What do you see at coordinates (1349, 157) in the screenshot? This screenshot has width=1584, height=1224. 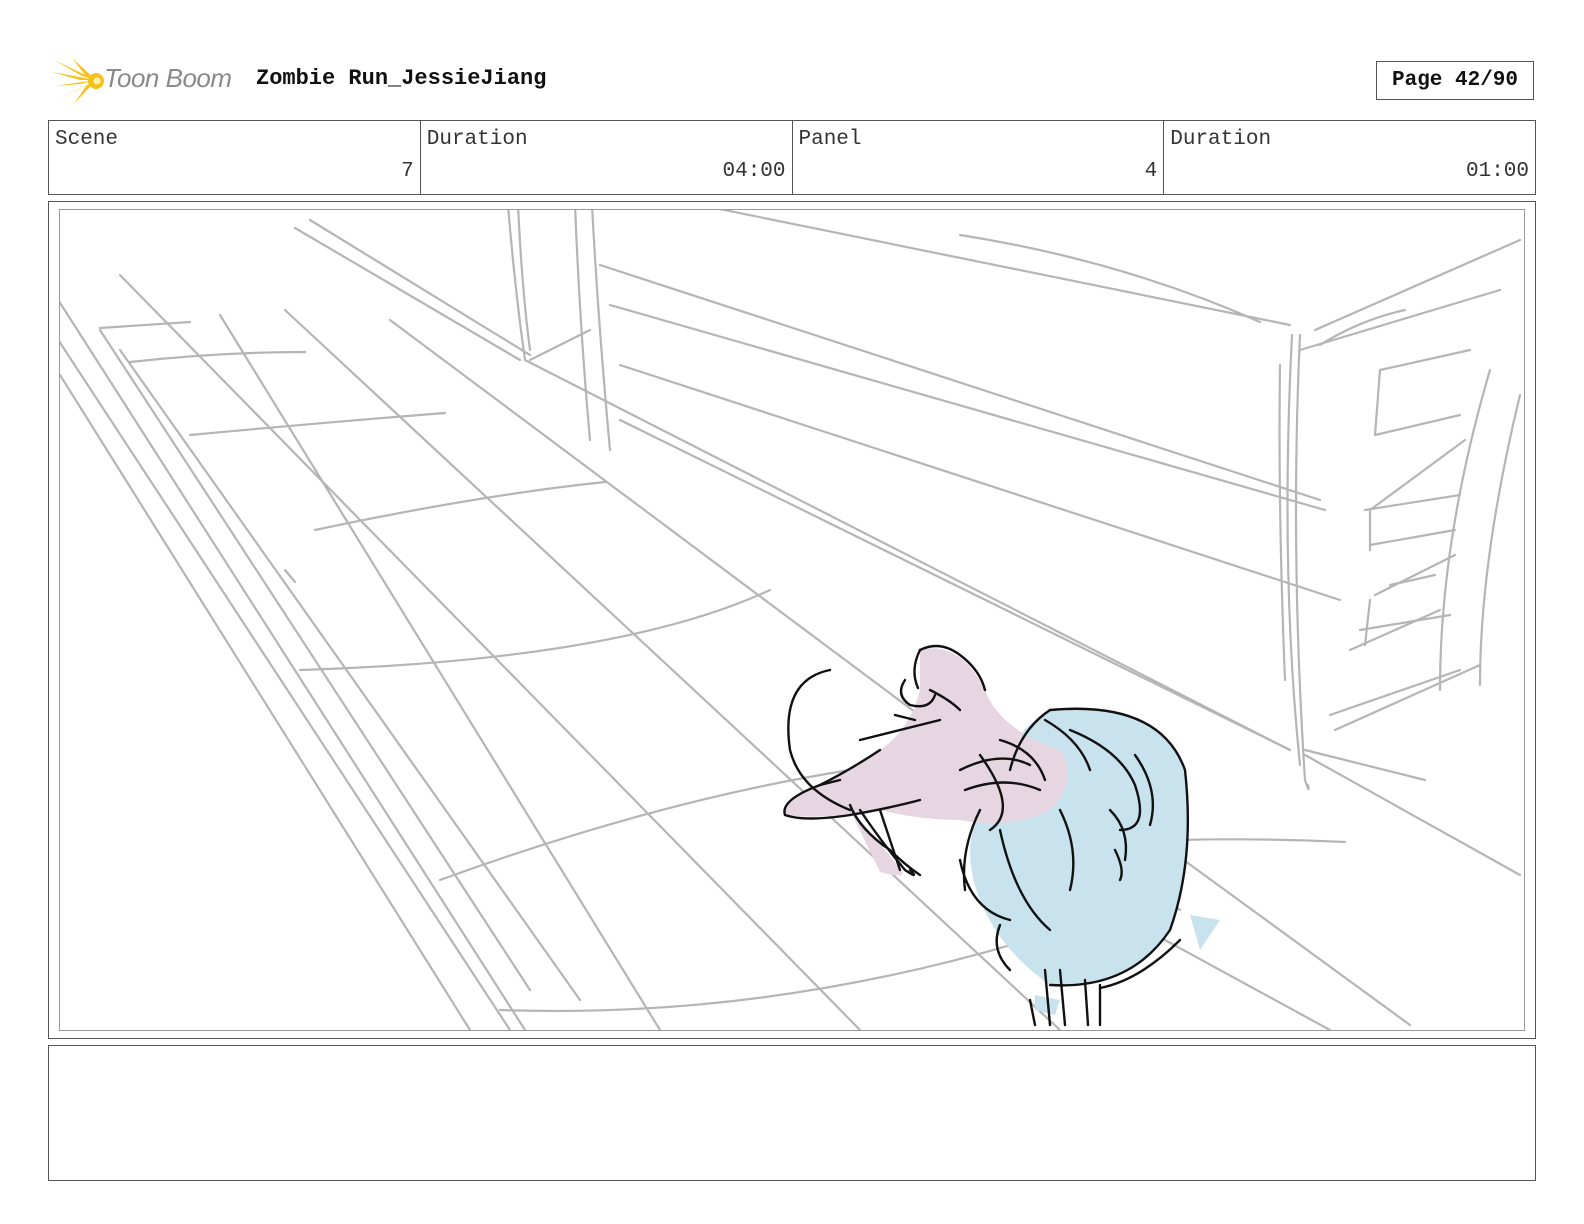 I see `panel-duration-cell: Duration 01:00` at bounding box center [1349, 157].